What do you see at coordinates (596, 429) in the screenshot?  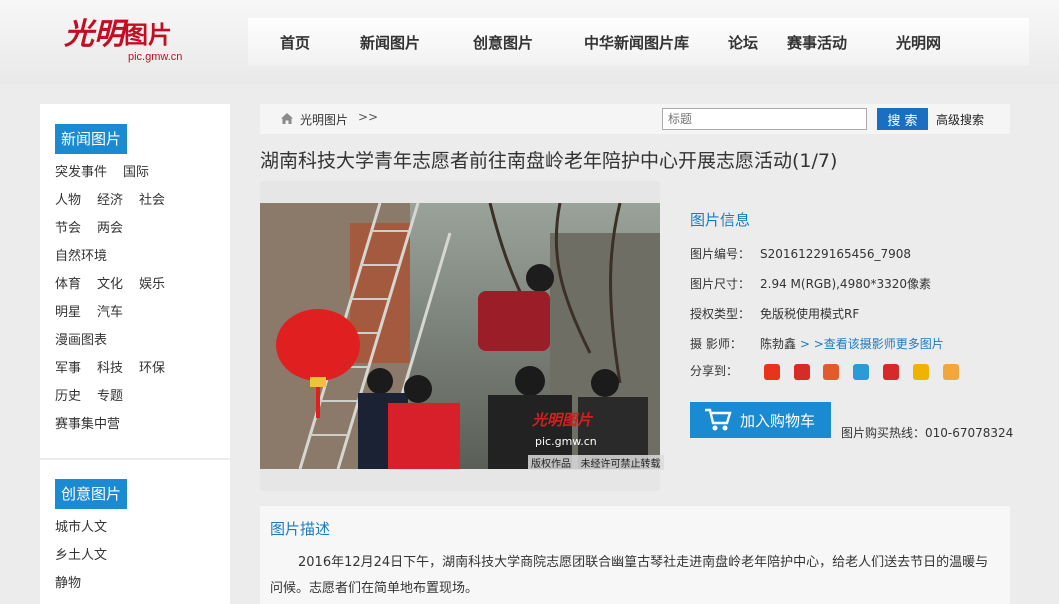 I see `photo-watermark: 光明图片 pic.gmw.cn` at bounding box center [596, 429].